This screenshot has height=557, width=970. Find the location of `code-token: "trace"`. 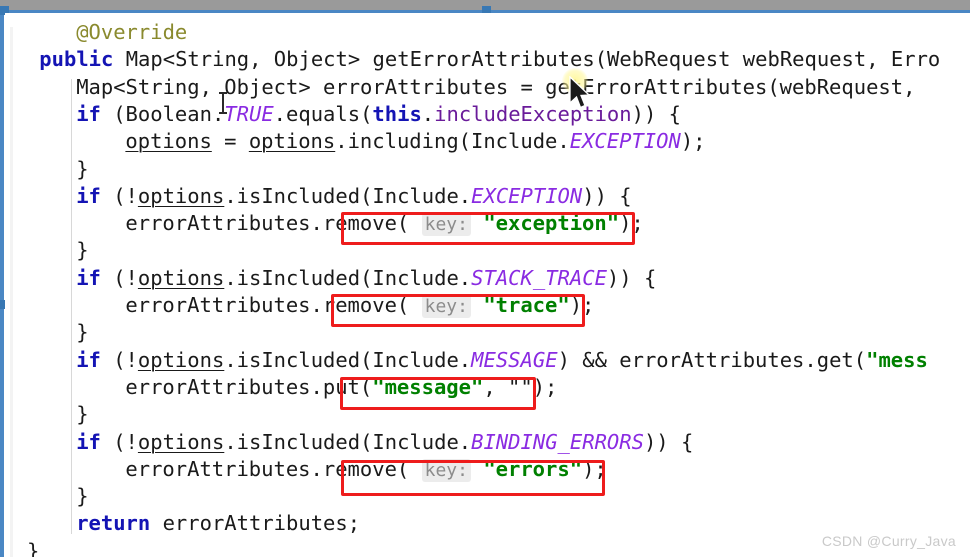

code-token: "trace" is located at coordinates (526, 305).